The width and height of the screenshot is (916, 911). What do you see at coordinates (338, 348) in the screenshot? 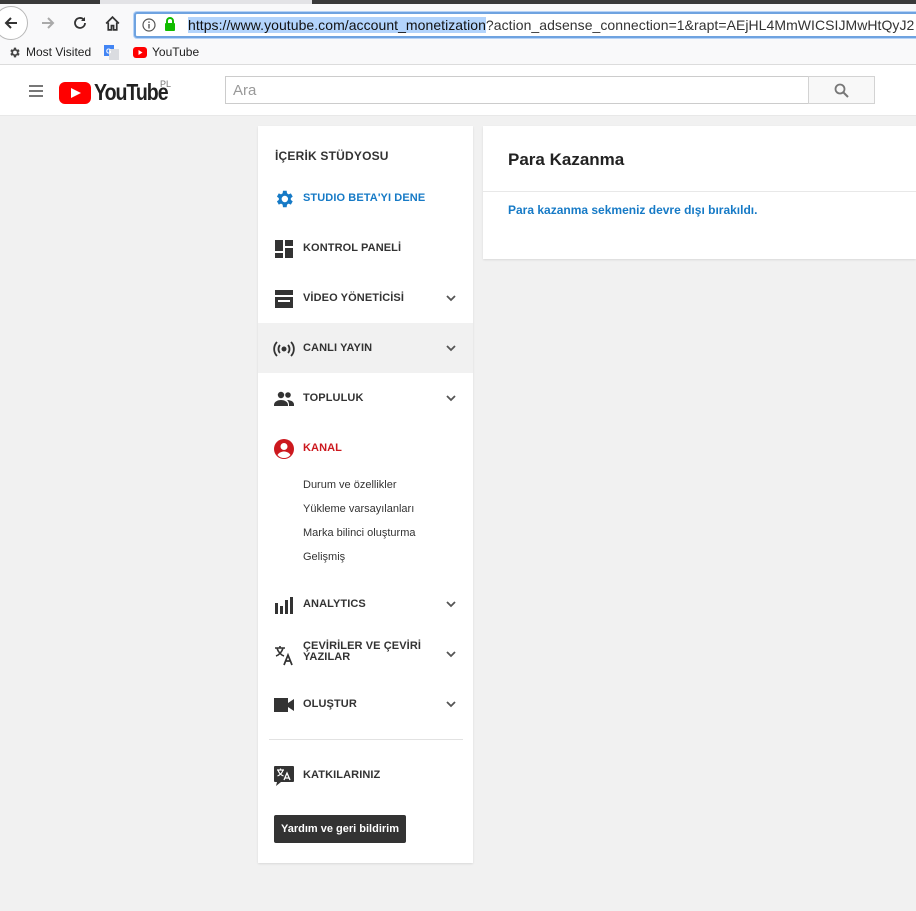
I see `sidebar-item-label: CANLI YAYIN` at bounding box center [338, 348].